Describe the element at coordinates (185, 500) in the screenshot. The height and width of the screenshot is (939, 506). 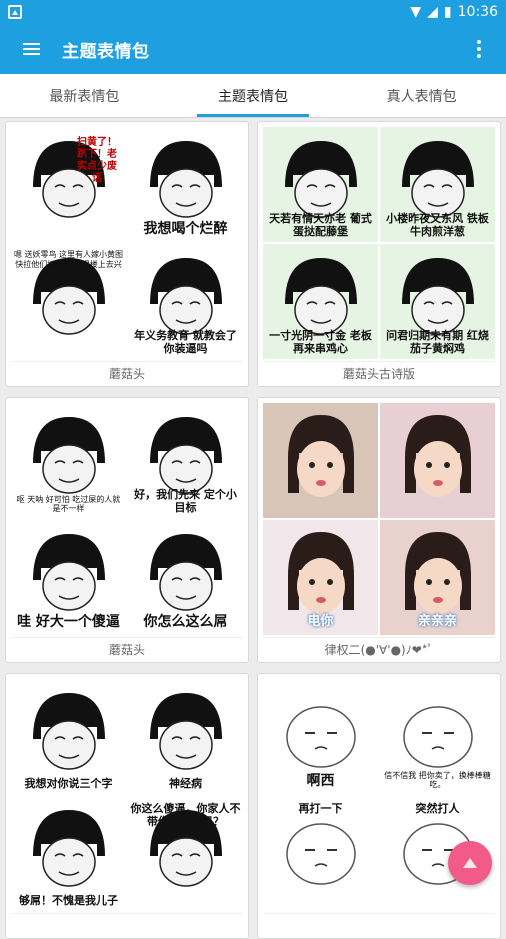
I see `sticker-caption-text: 好，我们先来 定个小目标` at that location.